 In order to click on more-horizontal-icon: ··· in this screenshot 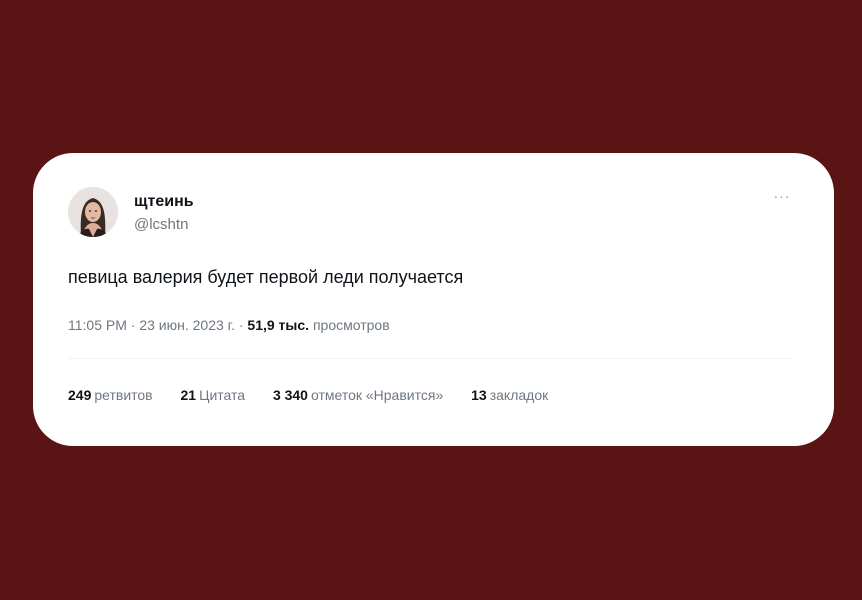, I will do `click(782, 196)`.